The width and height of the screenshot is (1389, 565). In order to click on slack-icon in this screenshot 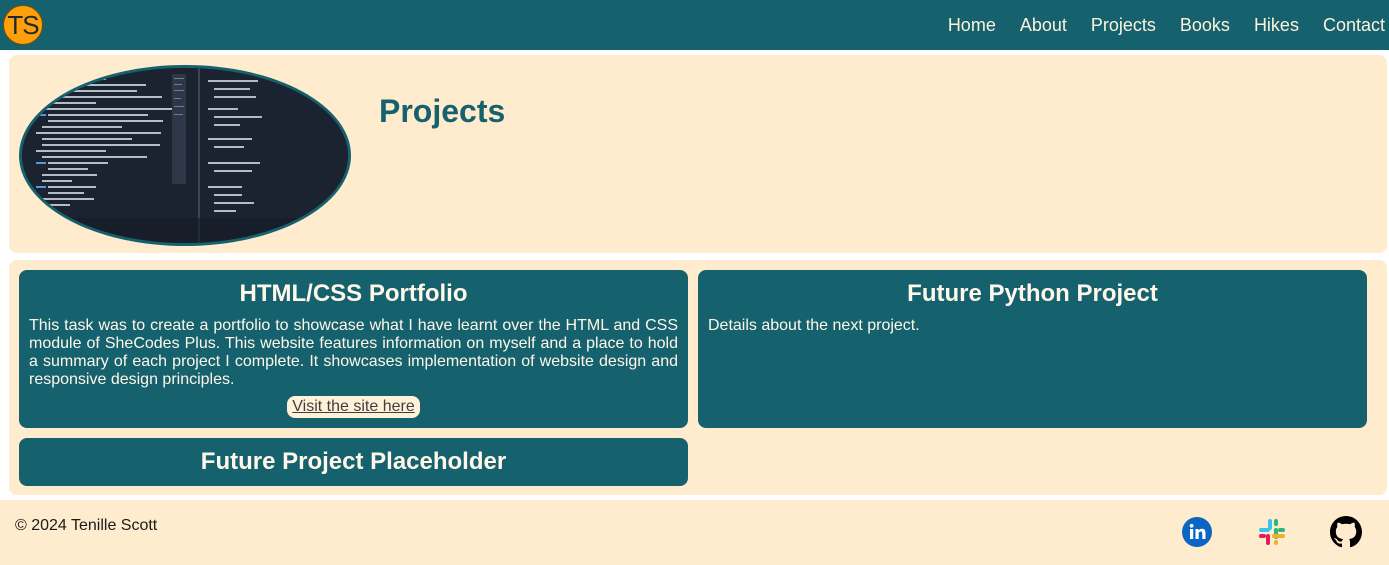, I will do `click(1272, 532)`.